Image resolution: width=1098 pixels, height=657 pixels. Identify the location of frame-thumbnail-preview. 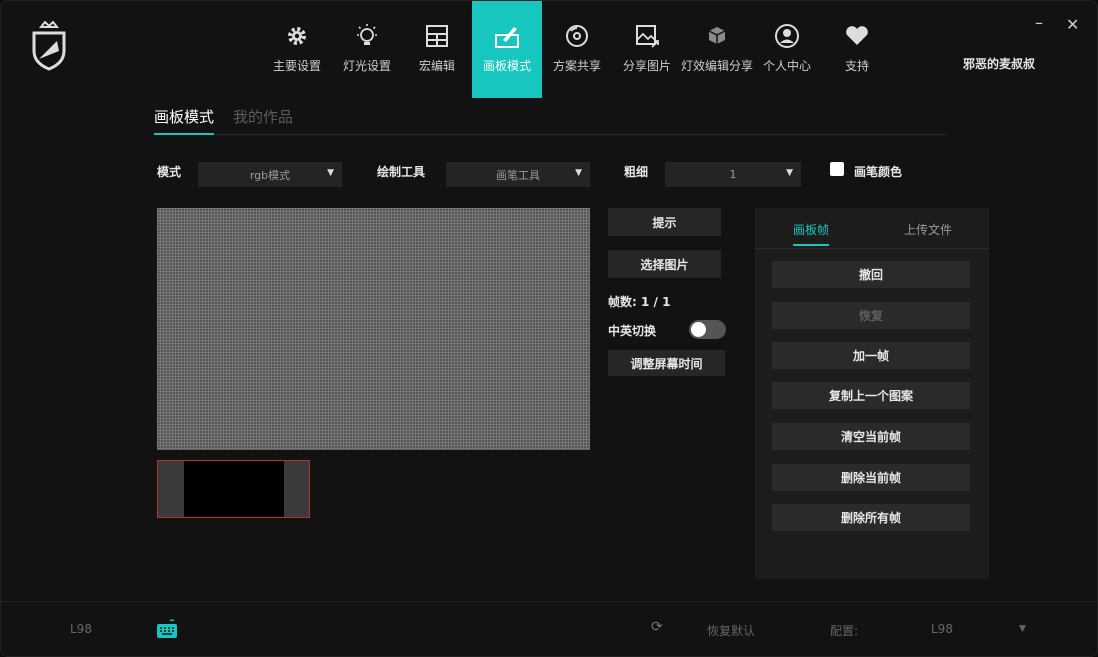
(234, 489).